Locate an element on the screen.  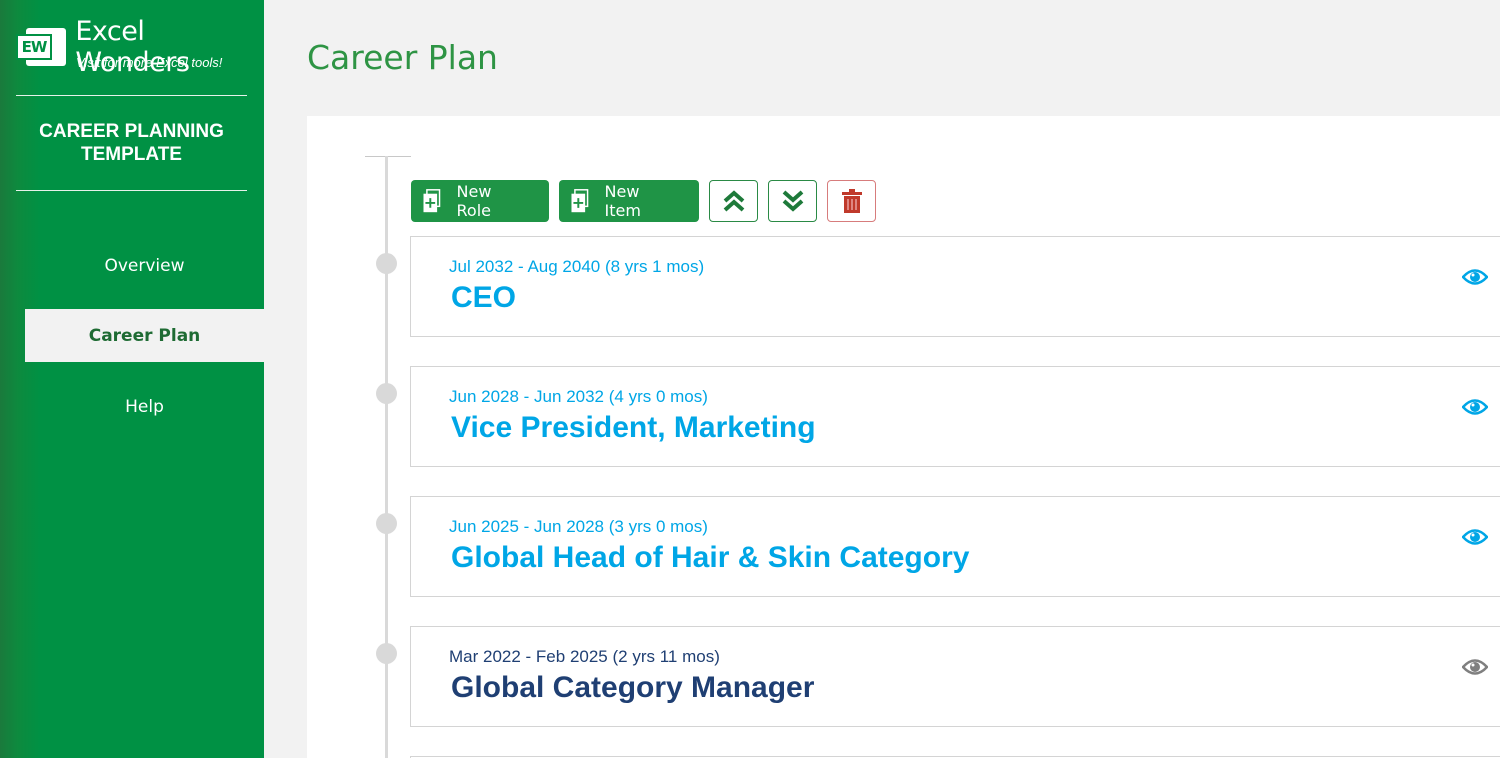
toolbar: New Role New Item is located at coordinates (643, 201).